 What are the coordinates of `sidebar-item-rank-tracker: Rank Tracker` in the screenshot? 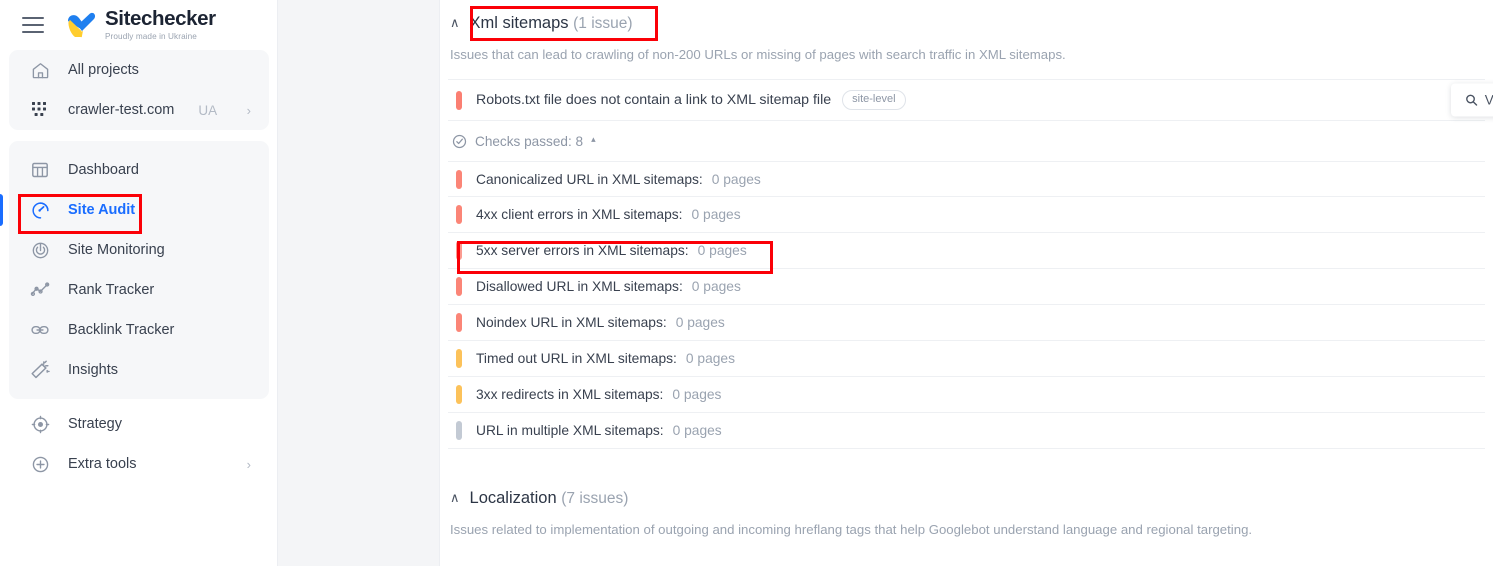 It's located at (139, 290).